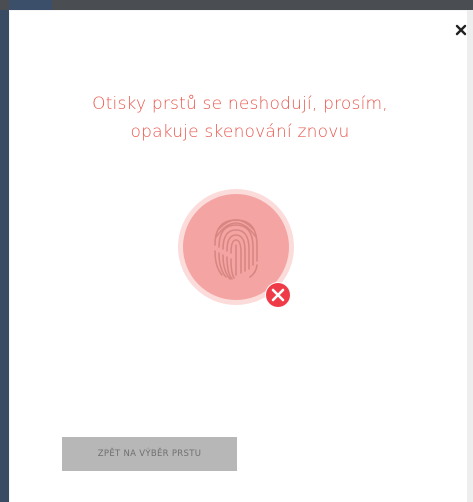  I want to click on close-button, so click(461, 30).